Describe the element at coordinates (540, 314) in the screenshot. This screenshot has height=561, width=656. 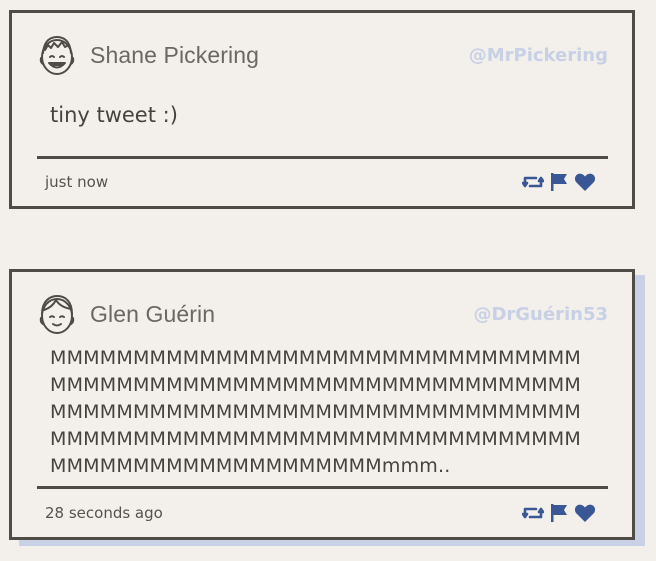
I see `author-handle: @DrGuérin53` at that location.